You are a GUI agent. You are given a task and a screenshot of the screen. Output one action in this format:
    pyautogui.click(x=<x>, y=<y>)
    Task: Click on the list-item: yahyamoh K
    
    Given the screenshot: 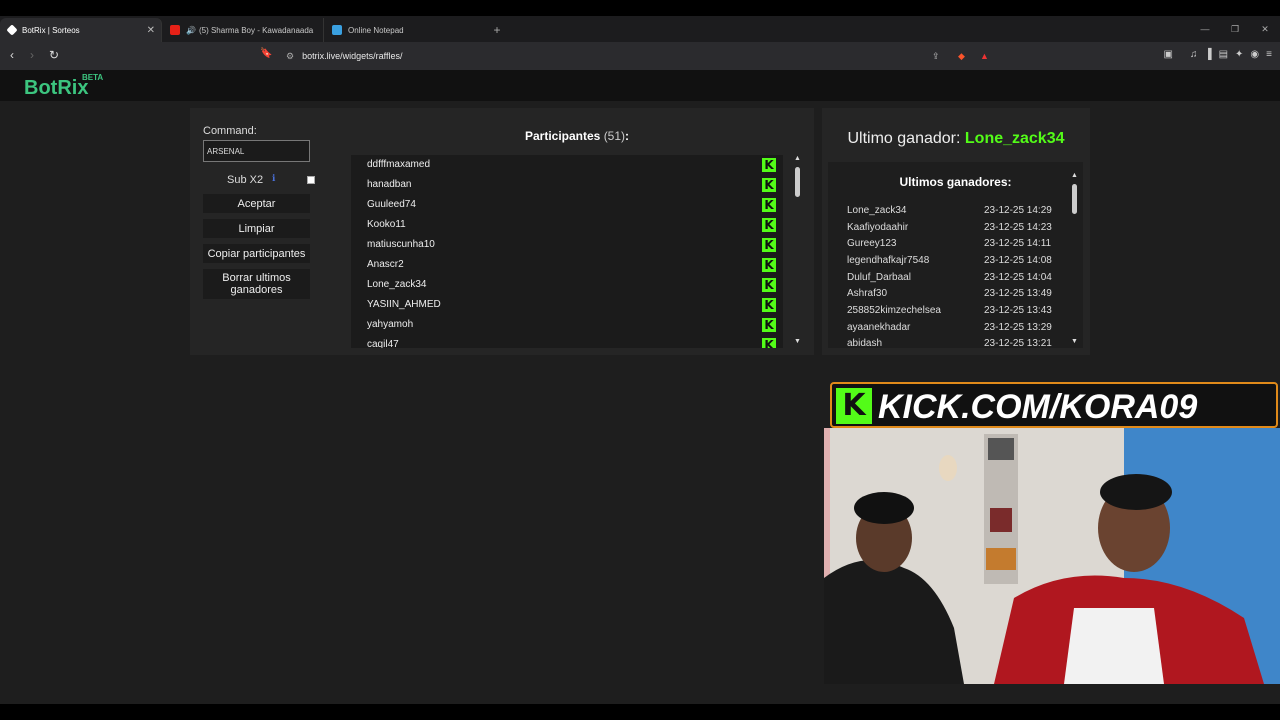 What is the action you would take?
    pyautogui.click(x=567, y=325)
    